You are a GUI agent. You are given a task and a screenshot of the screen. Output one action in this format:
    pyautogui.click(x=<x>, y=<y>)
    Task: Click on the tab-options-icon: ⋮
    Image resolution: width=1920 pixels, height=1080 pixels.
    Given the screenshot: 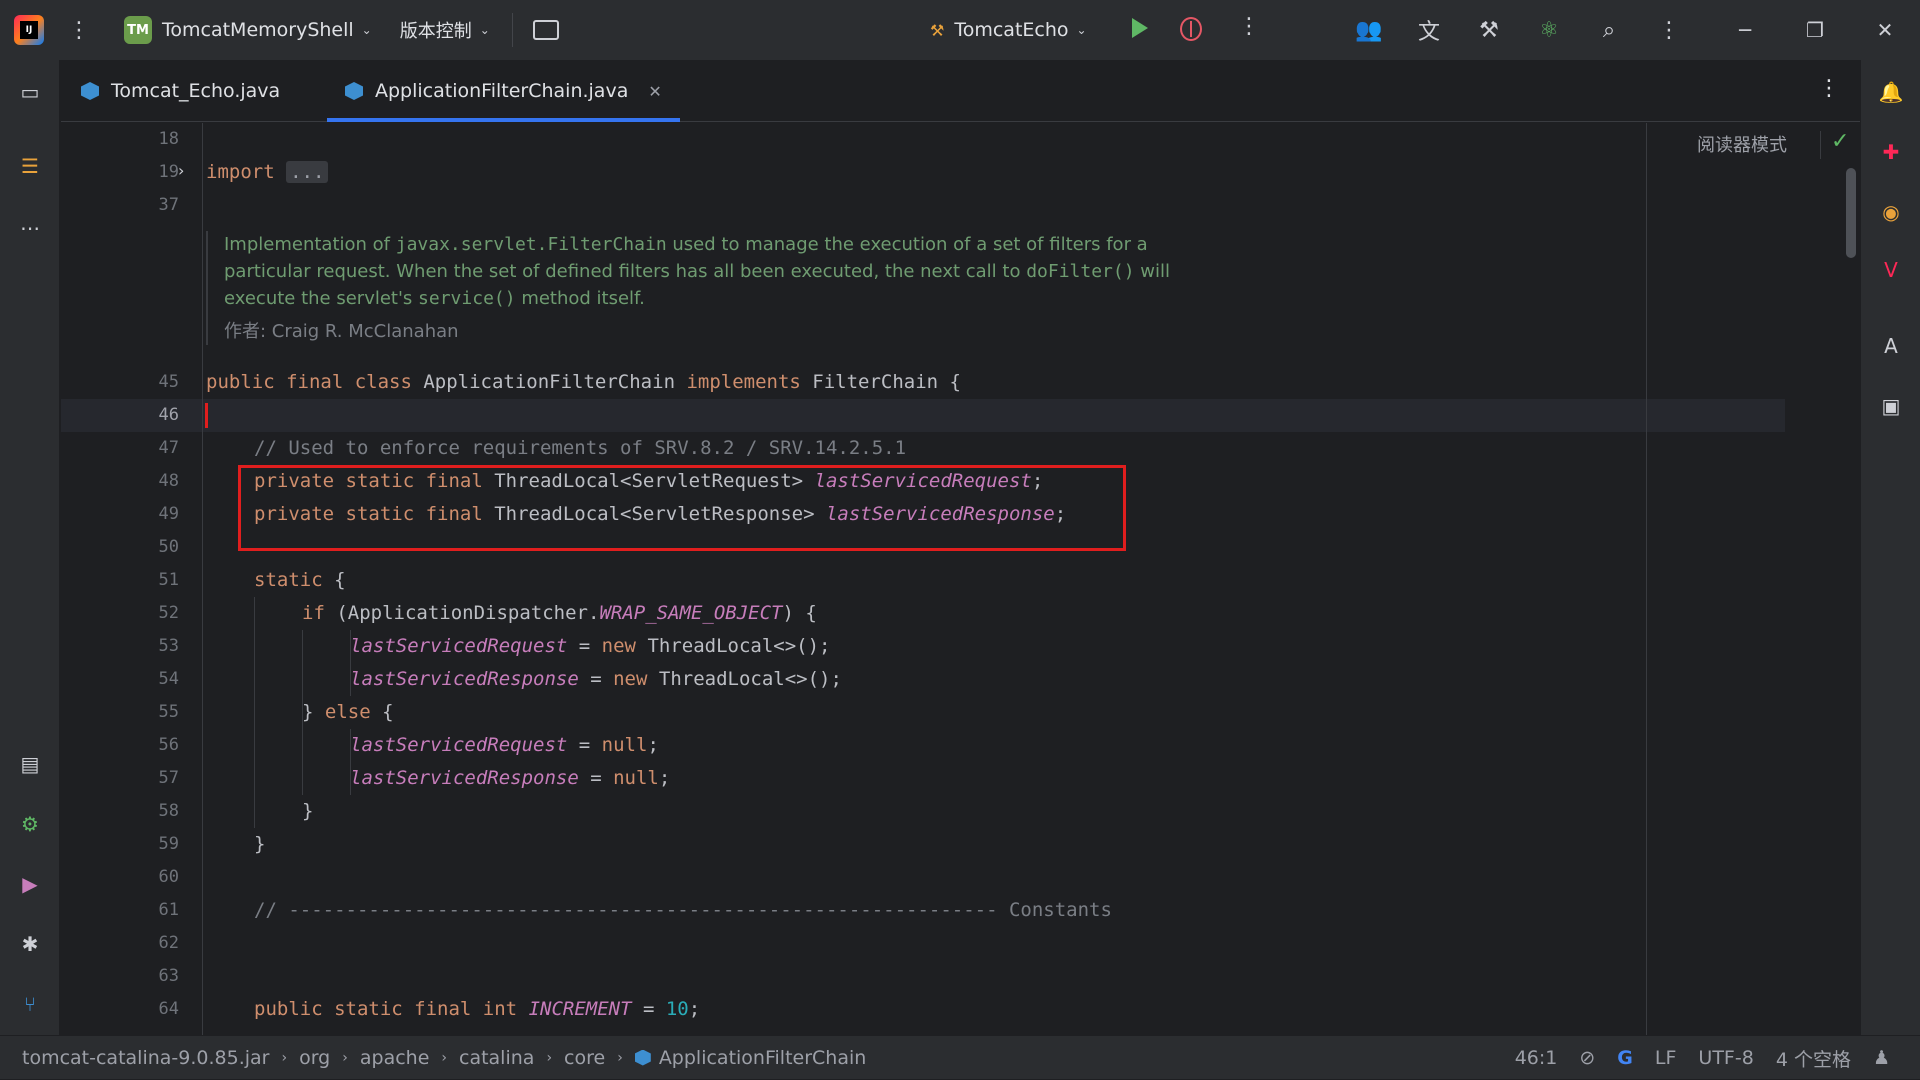 What is the action you would take?
    pyautogui.click(x=1829, y=88)
    